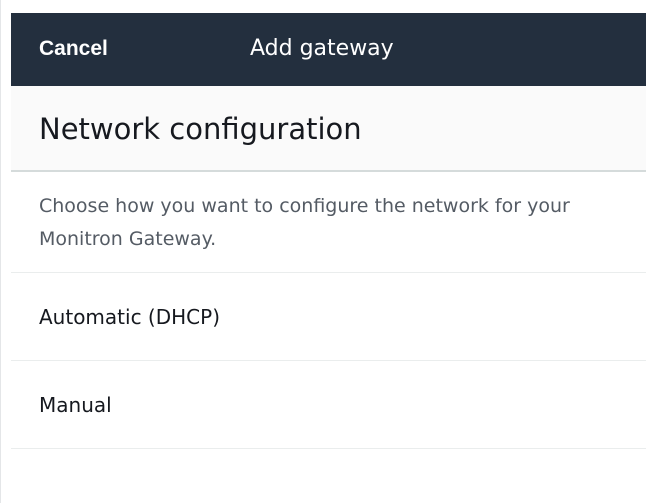 The height and width of the screenshot is (503, 646). I want to click on section-title: Network configuration, so click(200, 129).